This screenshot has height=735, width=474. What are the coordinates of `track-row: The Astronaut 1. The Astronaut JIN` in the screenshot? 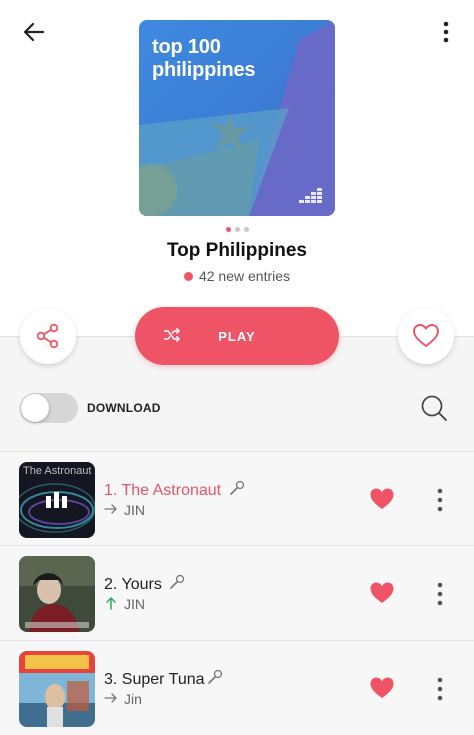 It's located at (237, 498).